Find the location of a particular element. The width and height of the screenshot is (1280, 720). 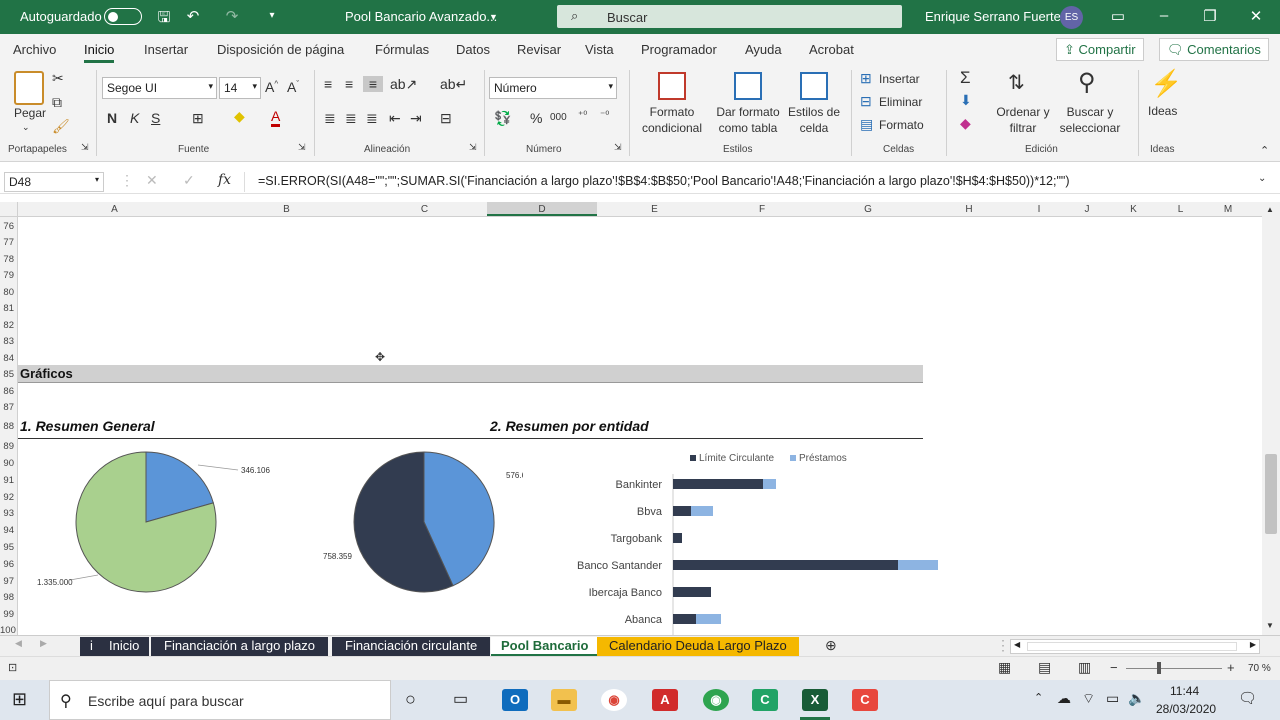

font-size-select: 14 ▾ is located at coordinates (240, 88).